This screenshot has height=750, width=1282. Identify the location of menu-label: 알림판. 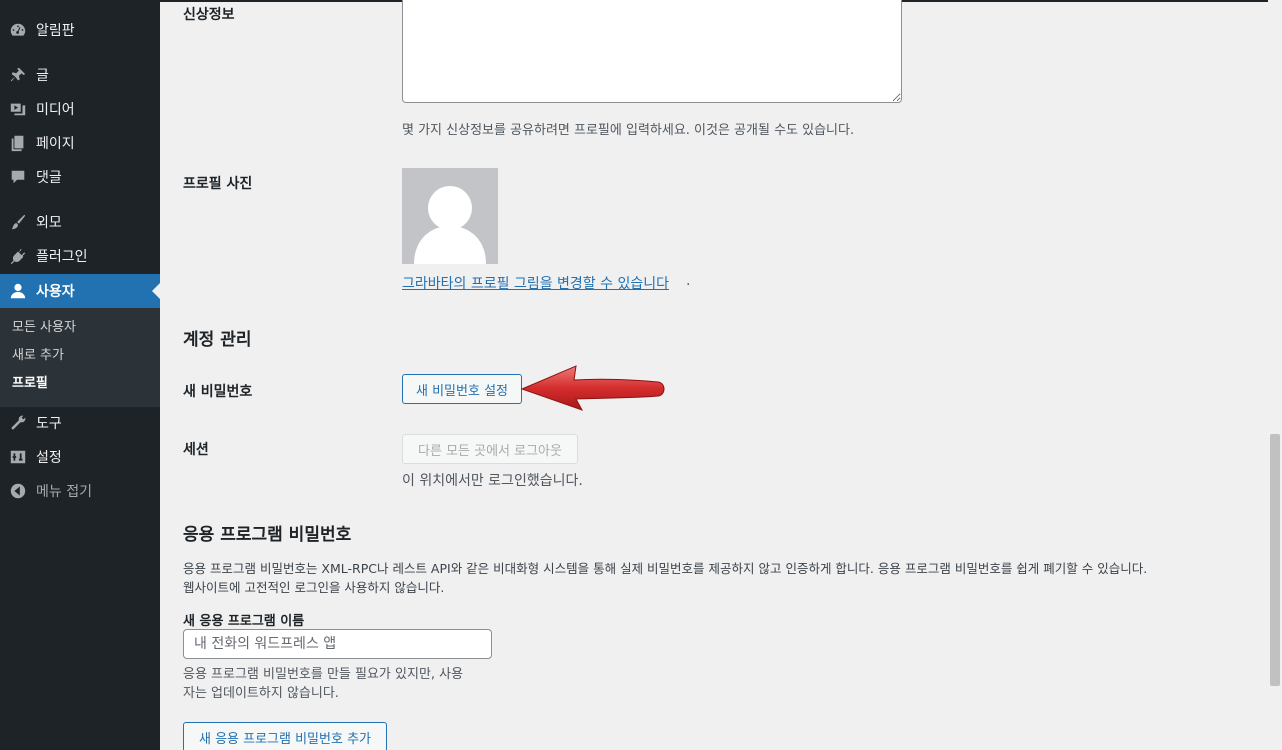
(55, 31).